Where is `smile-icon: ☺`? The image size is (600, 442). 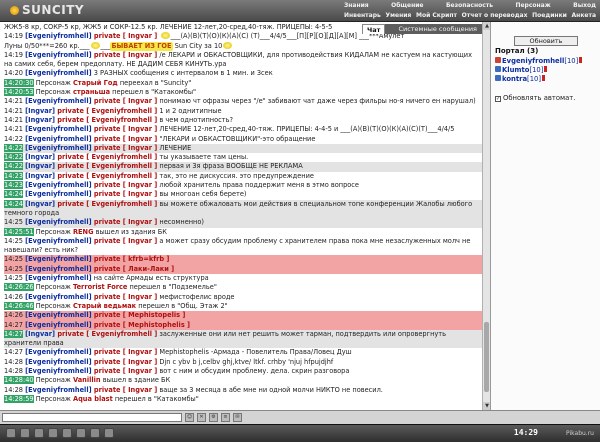
smile-icon: ☺ is located at coordinates (189, 417).